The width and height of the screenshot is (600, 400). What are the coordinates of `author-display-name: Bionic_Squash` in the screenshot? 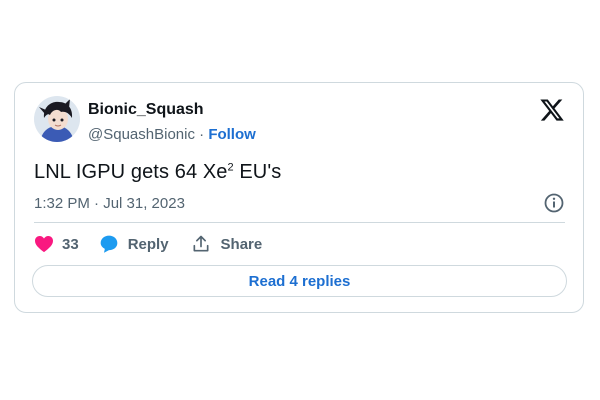 It's located at (146, 110).